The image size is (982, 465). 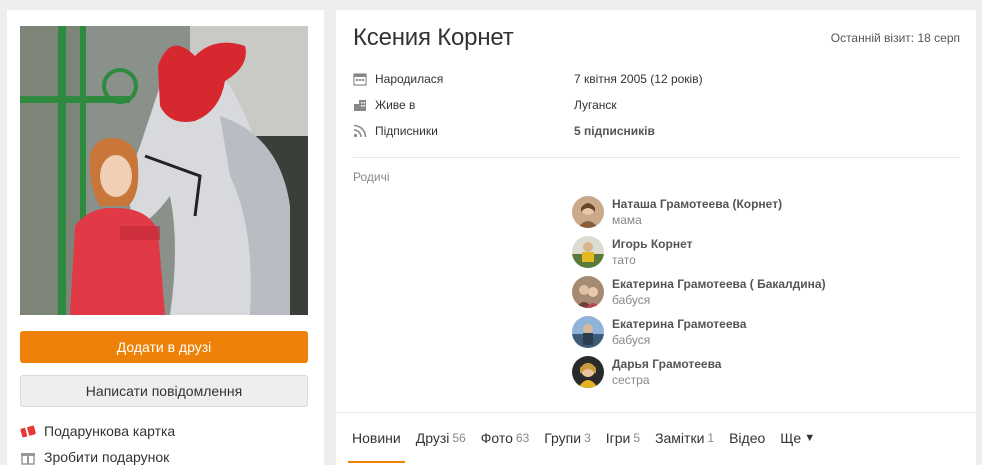 What do you see at coordinates (762, 372) in the screenshot?
I see `relative-item: Дарья Грамотеева сестра` at bounding box center [762, 372].